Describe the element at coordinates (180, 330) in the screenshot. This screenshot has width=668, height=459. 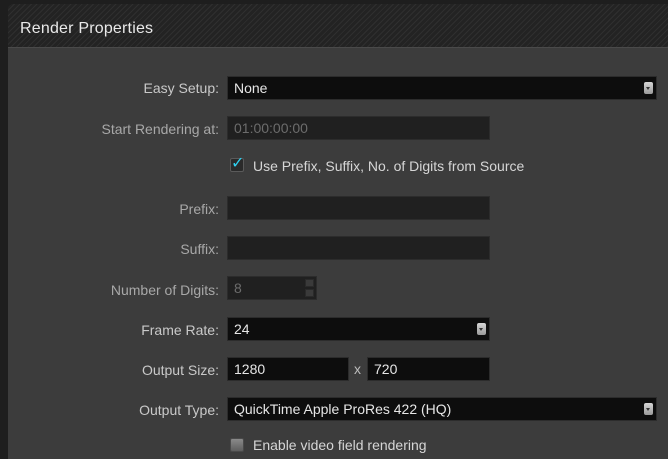
I see `frame-rate-label: Frame Rate:` at that location.